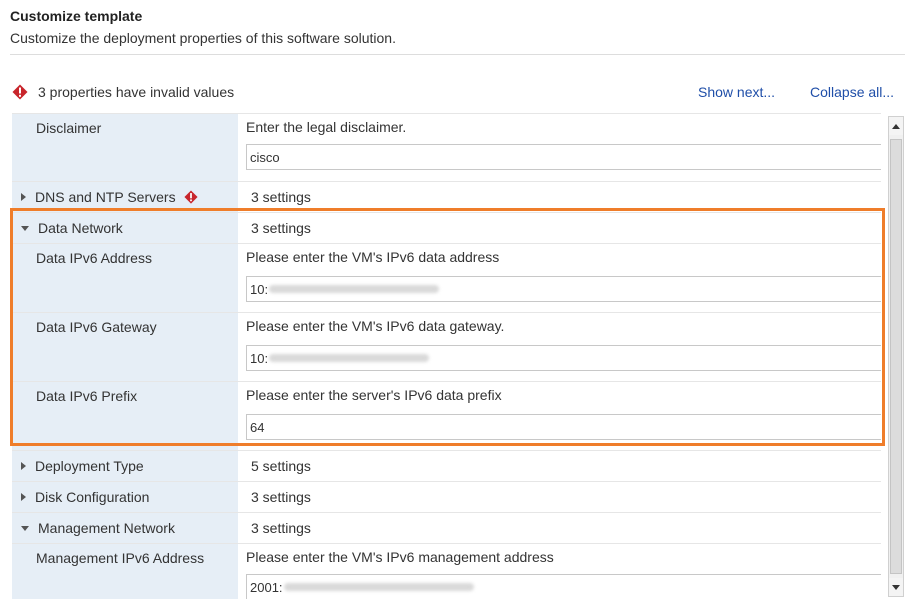  What do you see at coordinates (125, 416) in the screenshot?
I see `property-label: Data IPv6 Prefix` at bounding box center [125, 416].